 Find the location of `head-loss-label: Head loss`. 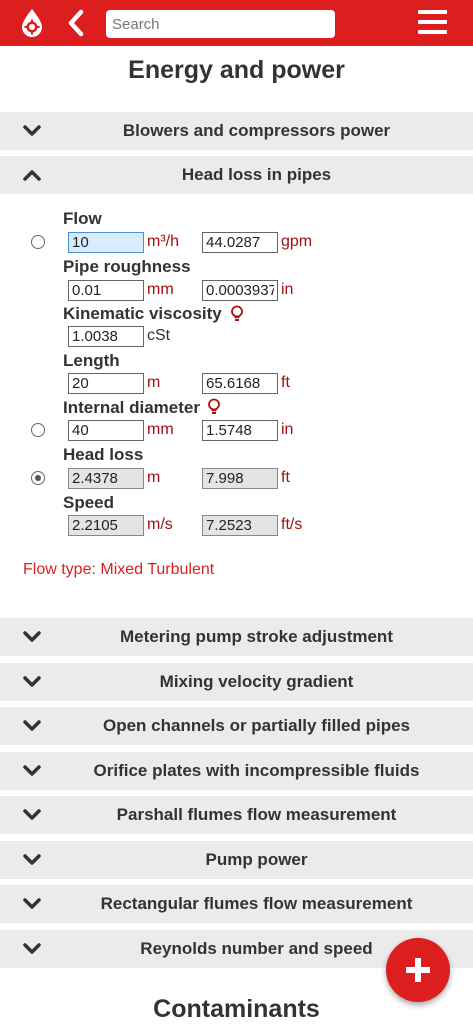

head-loss-label: Head loss is located at coordinates (103, 454).